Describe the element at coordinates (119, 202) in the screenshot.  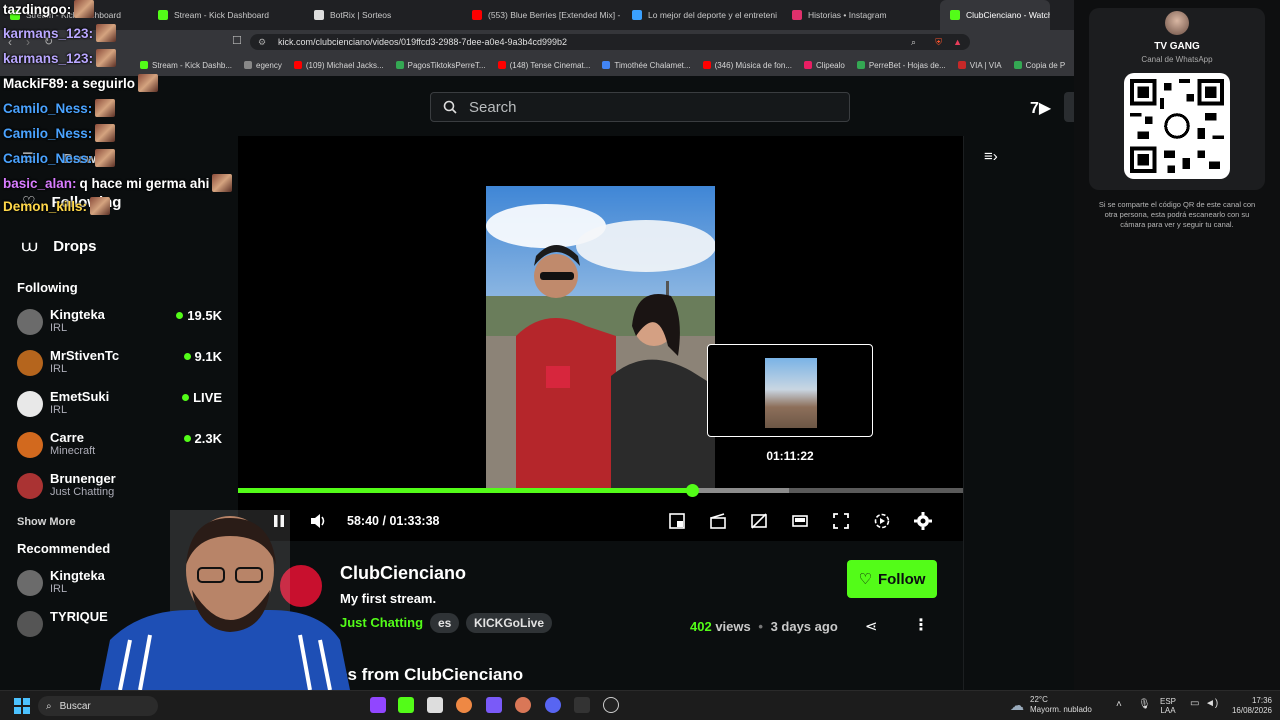
I see `nav-following: ♡ Following` at that location.